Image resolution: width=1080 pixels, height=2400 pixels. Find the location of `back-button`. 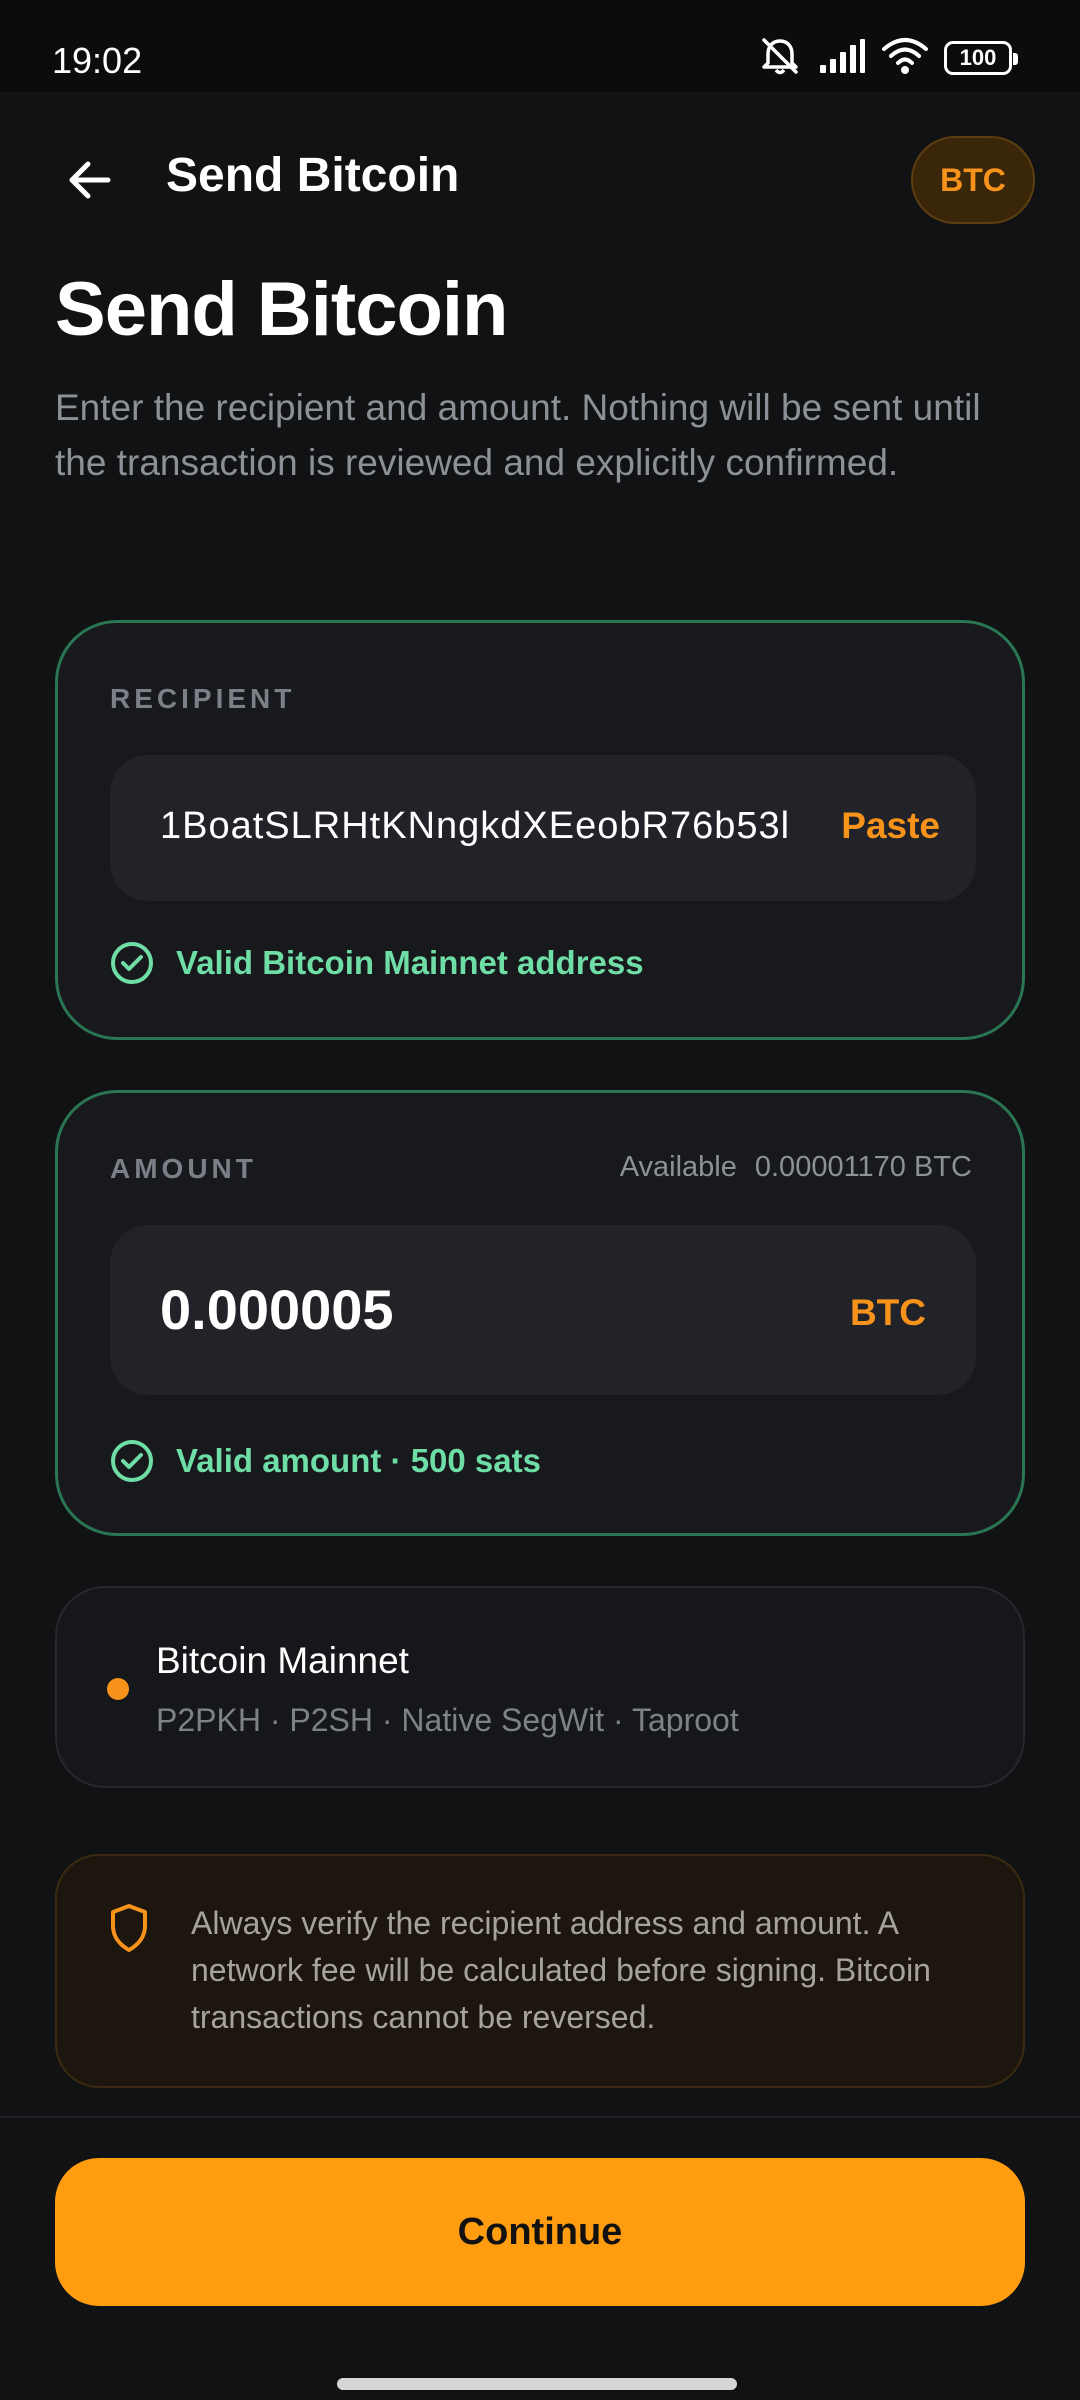

back-button is located at coordinates (90, 180).